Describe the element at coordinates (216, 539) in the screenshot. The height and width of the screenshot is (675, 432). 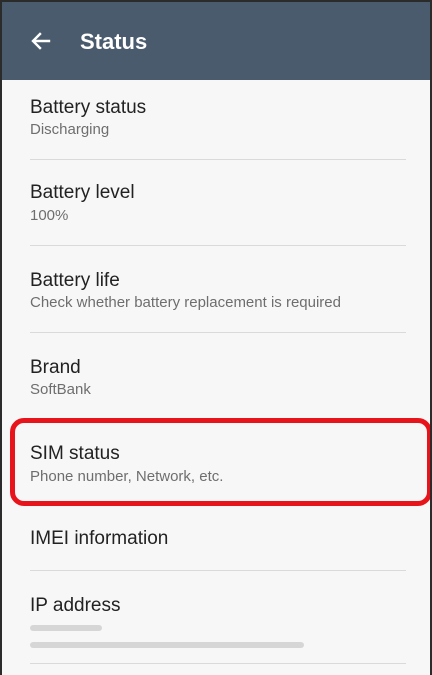
I see `list-item-imei-information: IMEI information` at that location.